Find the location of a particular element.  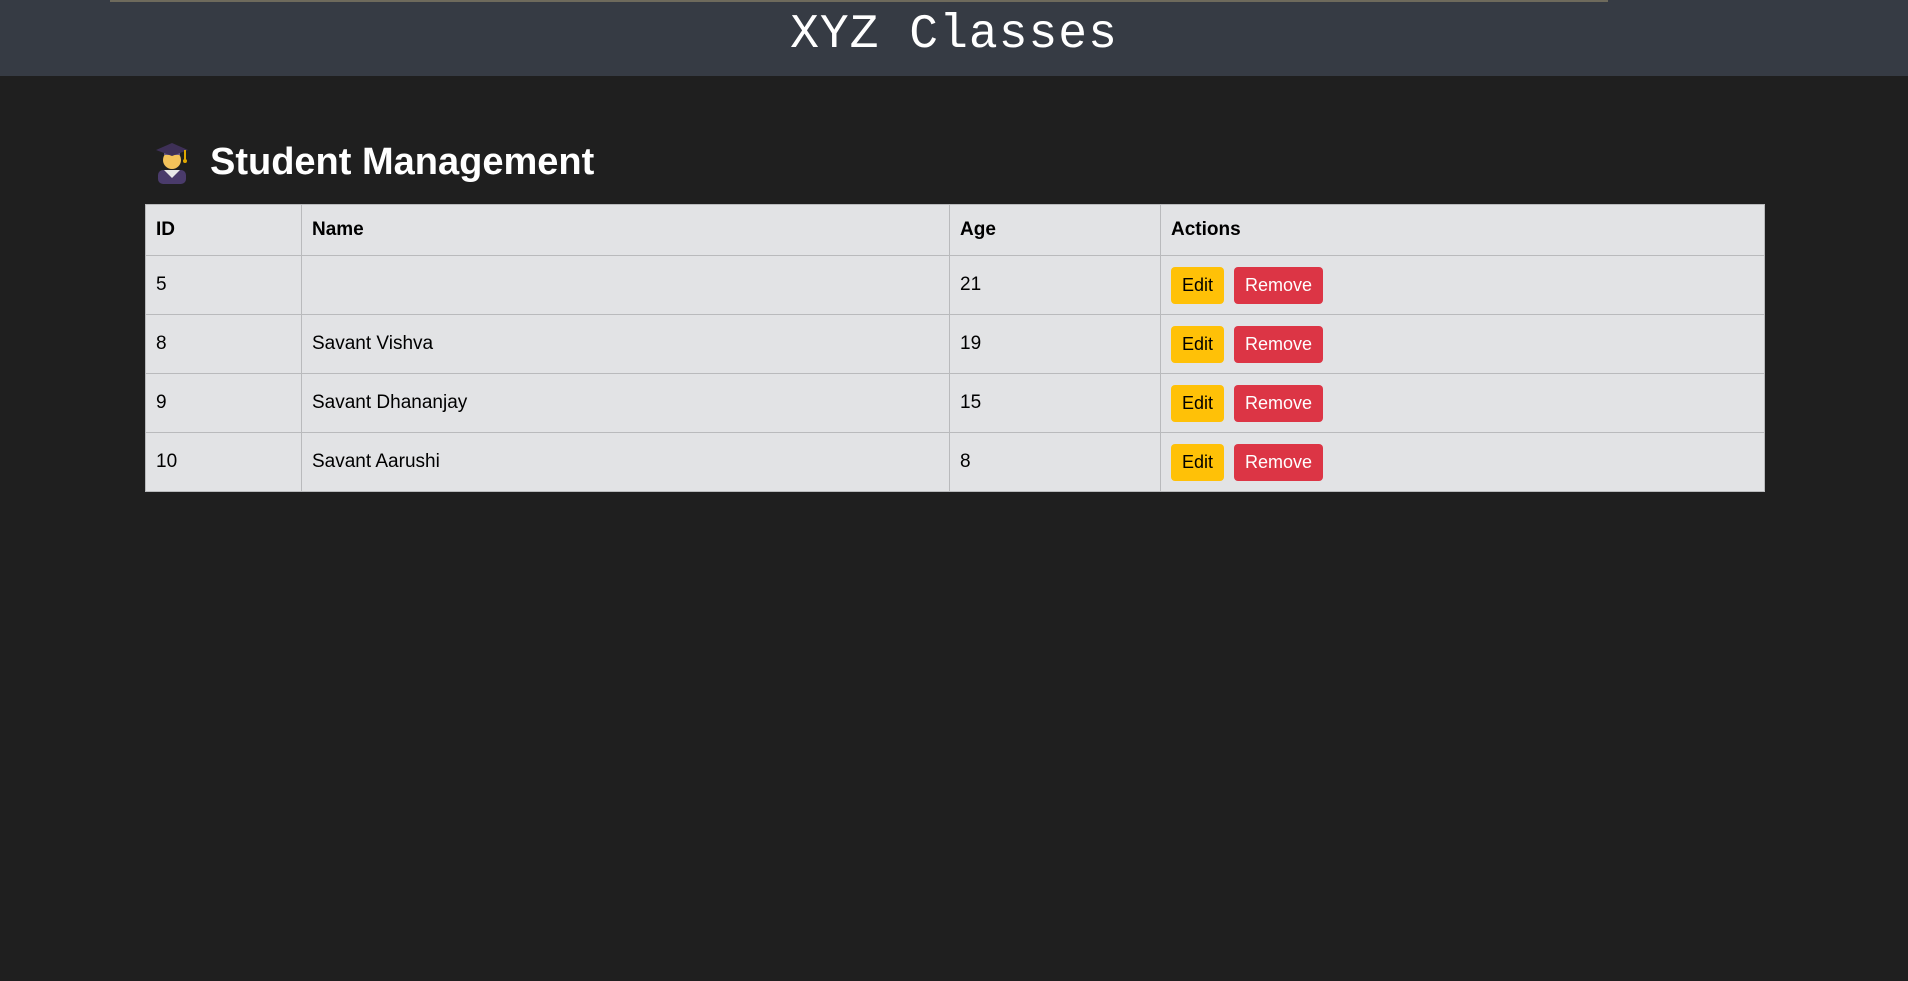

column-header-actions: Actions is located at coordinates (1462, 230).